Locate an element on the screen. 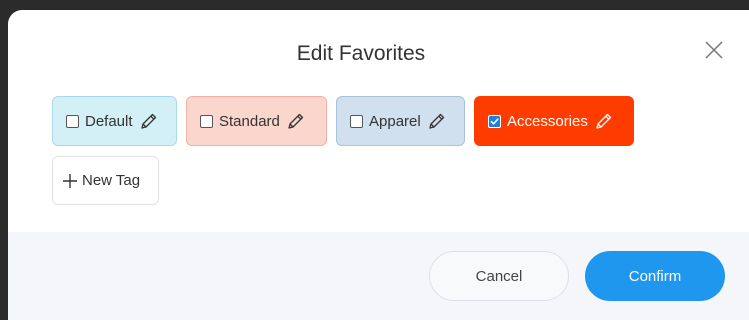  tag-standard-checkbox is located at coordinates (206, 121).